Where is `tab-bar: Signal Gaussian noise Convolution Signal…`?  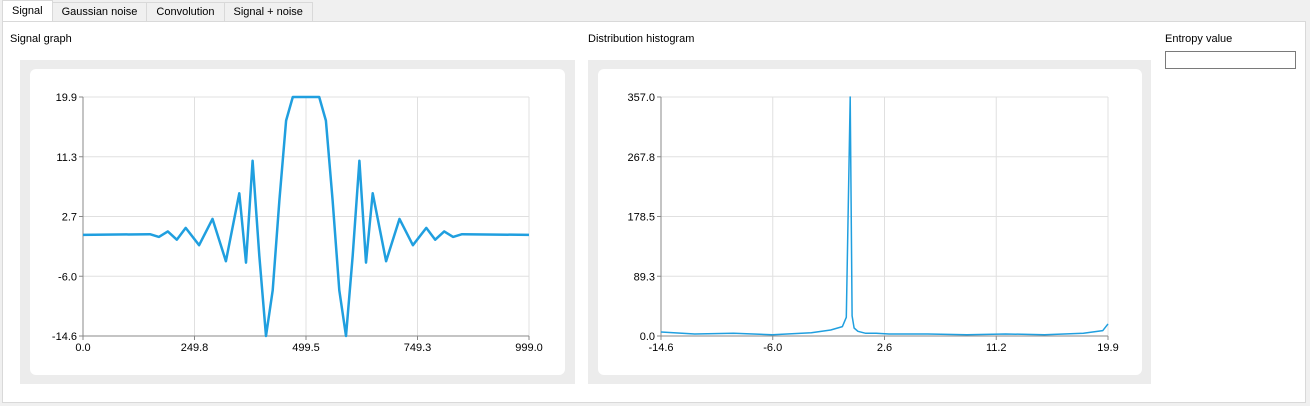 tab-bar: Signal Gaussian noise Convolution Signal… is located at coordinates (157, 11).